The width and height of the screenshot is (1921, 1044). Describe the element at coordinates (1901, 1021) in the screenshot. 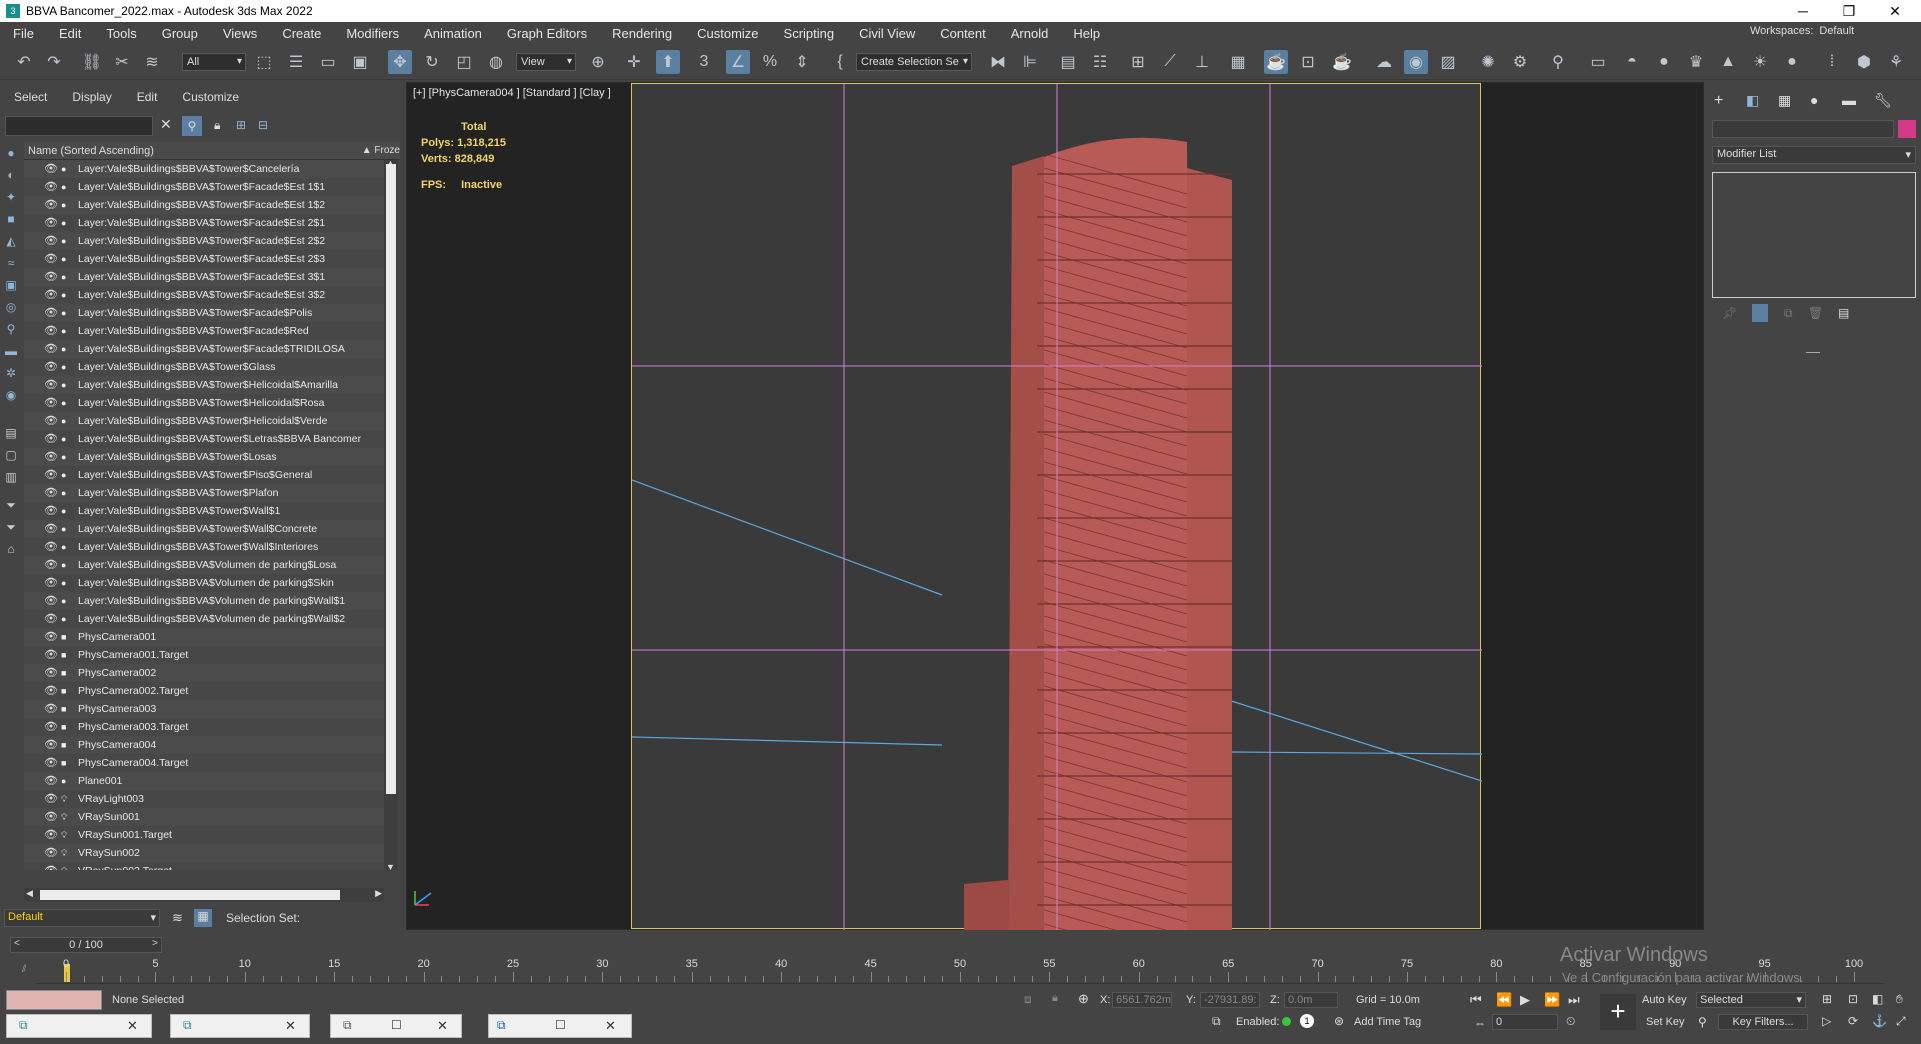

I see `maximize-viewport-icon: ⤢` at that location.